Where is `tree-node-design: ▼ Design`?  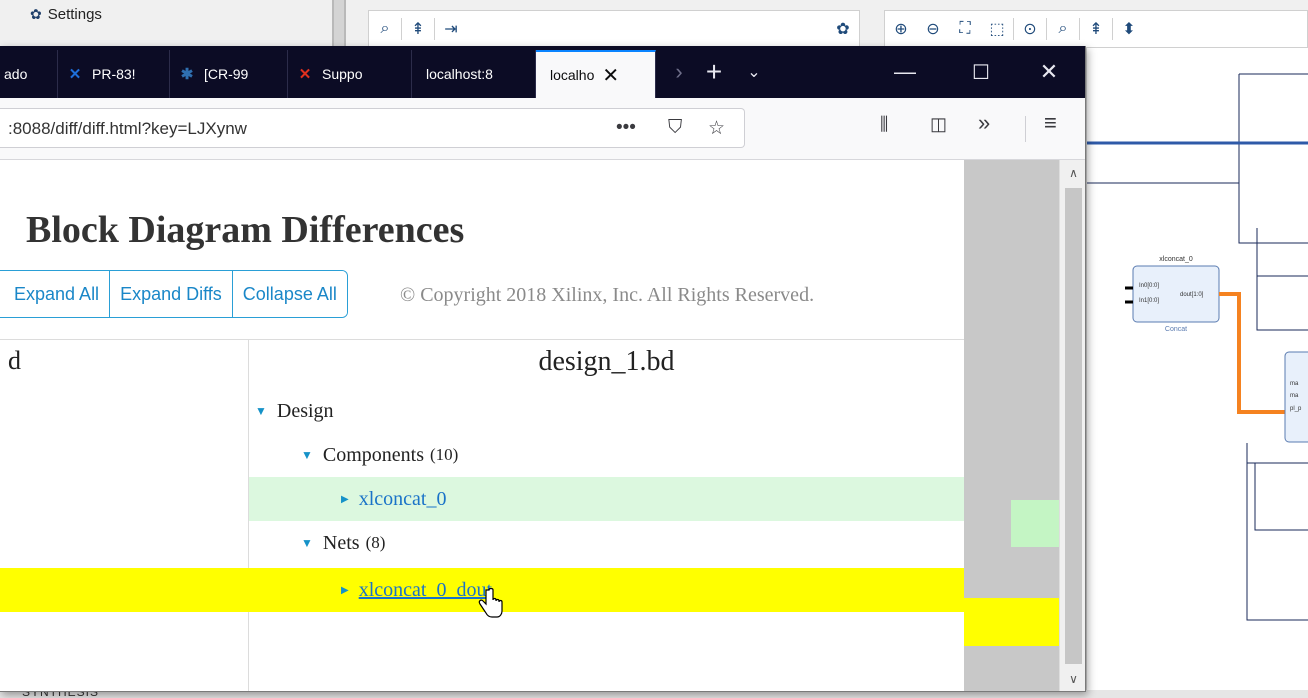
tree-node-design: ▼ Design is located at coordinates (606, 411).